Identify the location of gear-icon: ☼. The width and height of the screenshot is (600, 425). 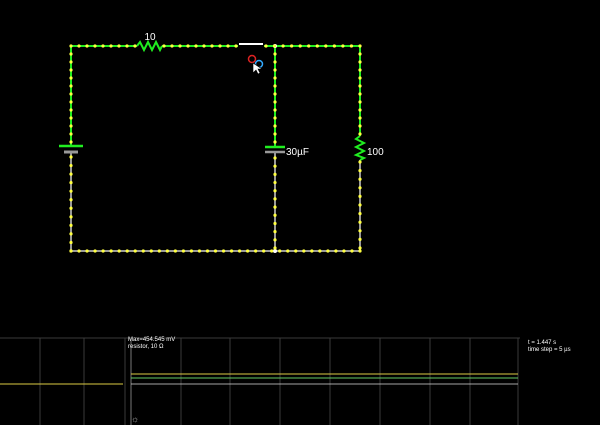
(135, 419).